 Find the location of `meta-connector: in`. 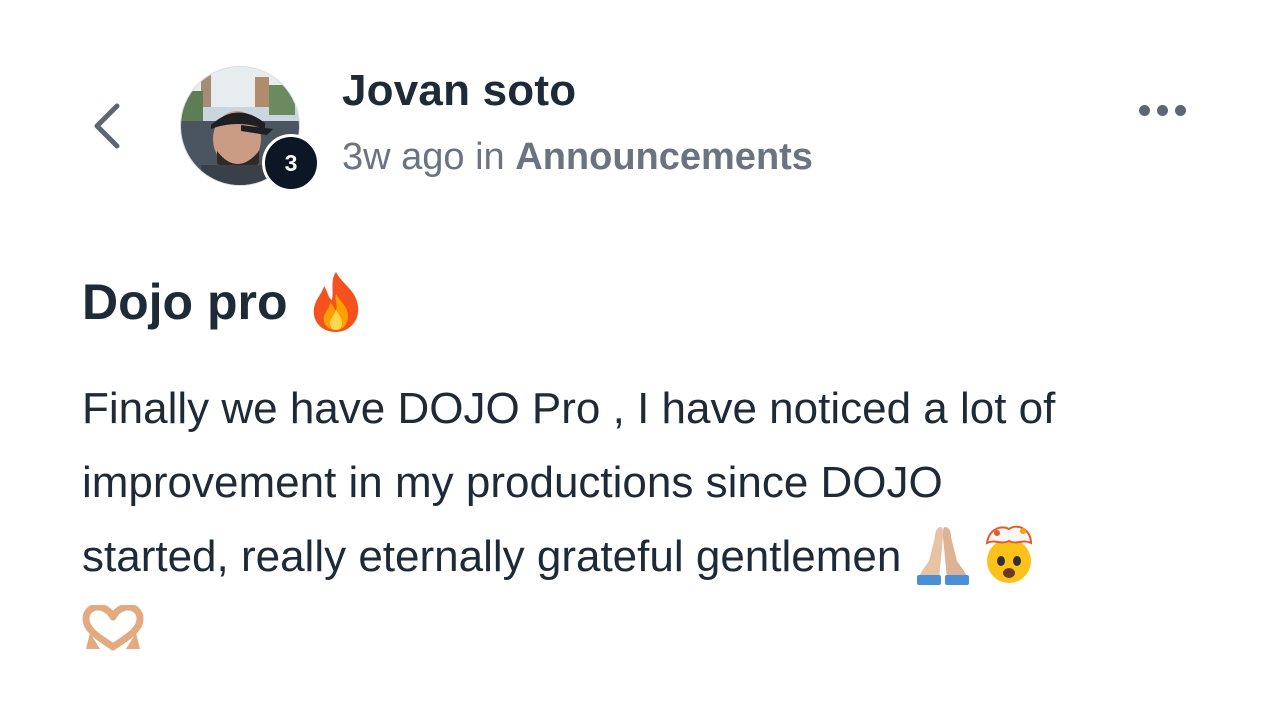

meta-connector: in is located at coordinates (490, 157).